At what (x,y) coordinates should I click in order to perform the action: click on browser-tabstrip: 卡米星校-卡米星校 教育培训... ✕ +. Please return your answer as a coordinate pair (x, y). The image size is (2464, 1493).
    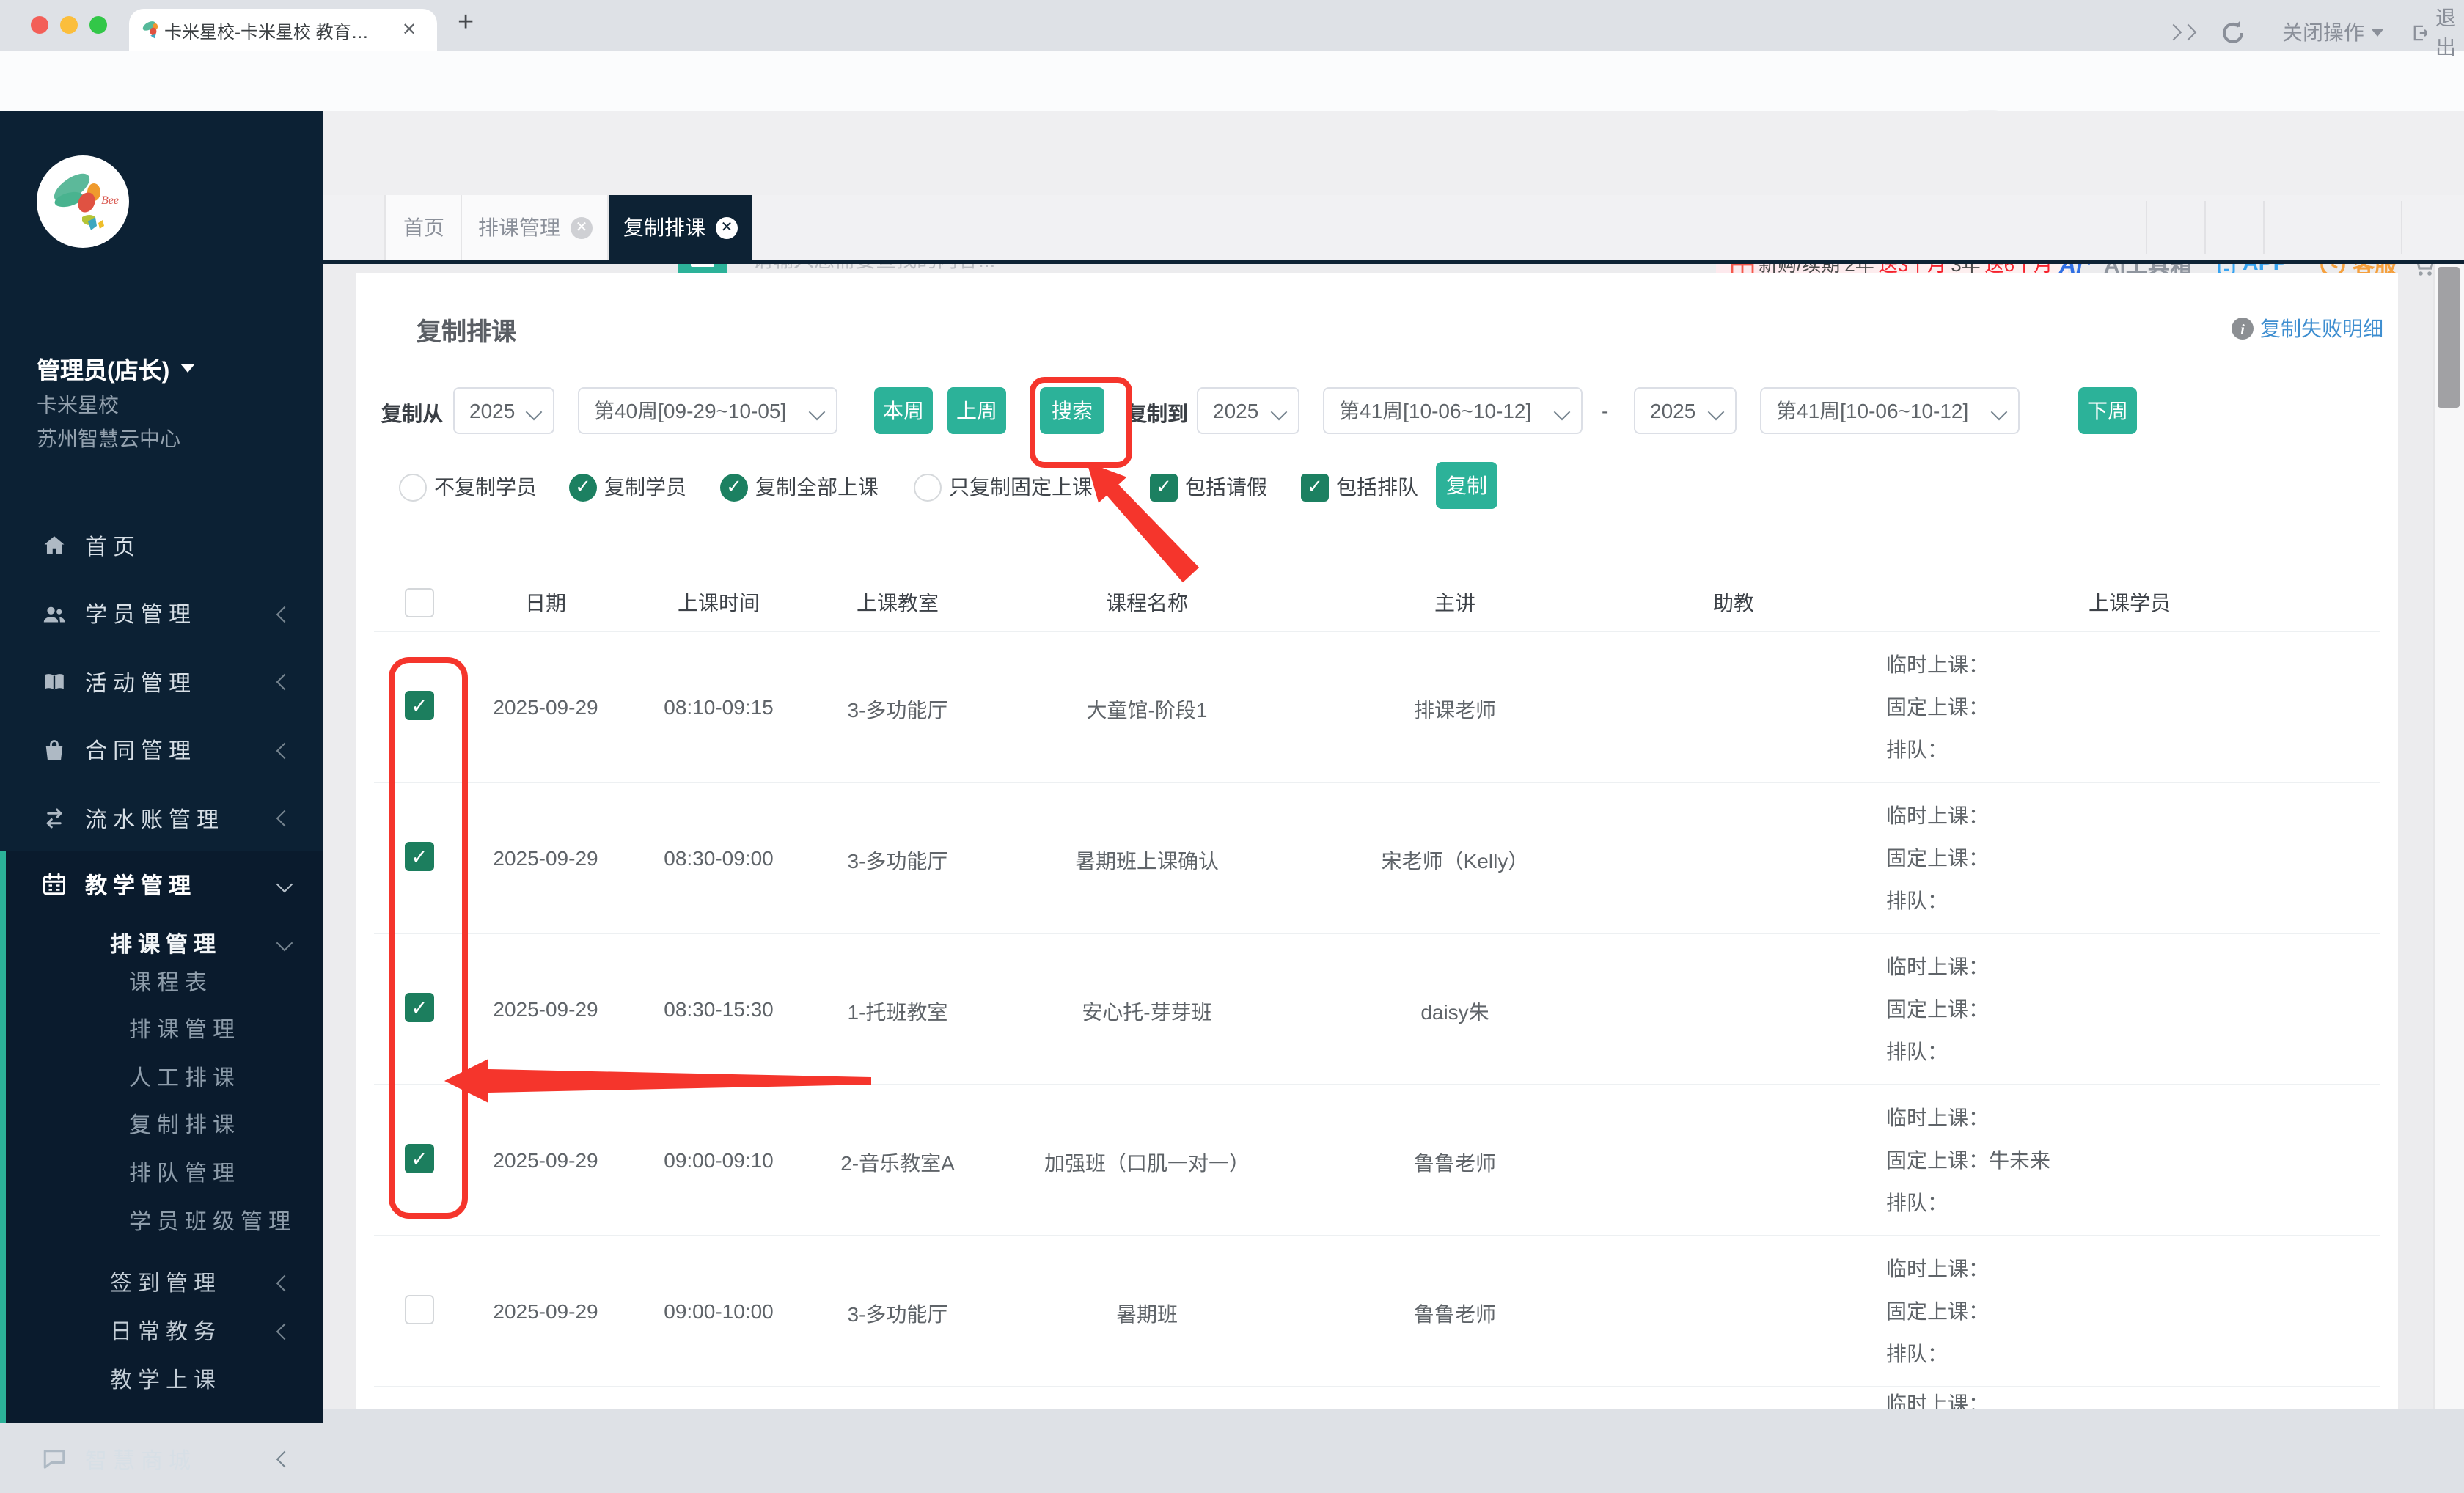
    Looking at the image, I should click on (1232, 25).